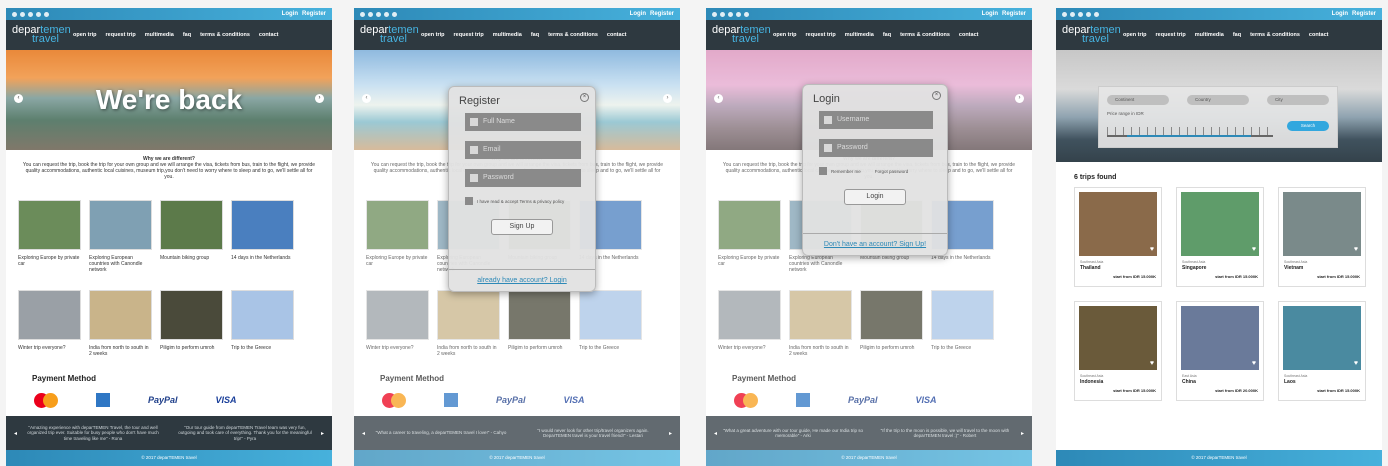  Describe the element at coordinates (49, 241) in the screenshot. I see `trip-card: Exploring Europe by private car` at that location.